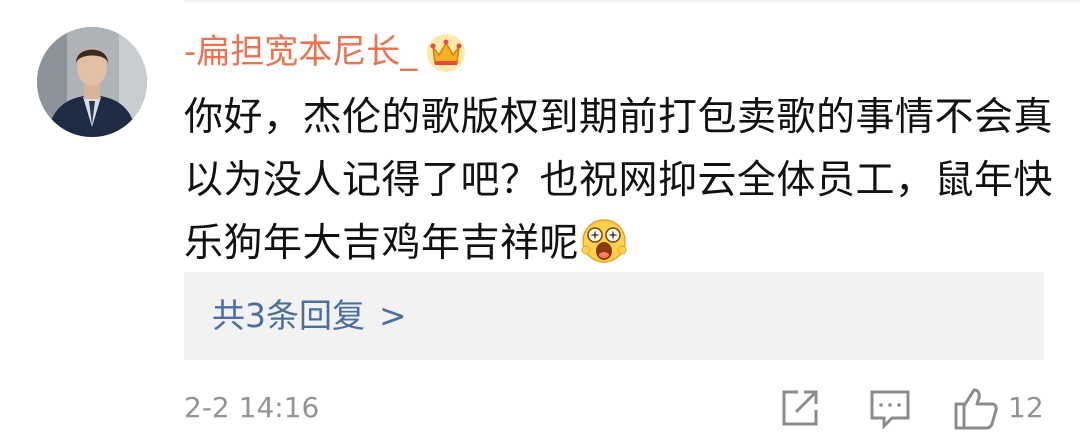  I want to click on crown-icon, so click(446, 52).